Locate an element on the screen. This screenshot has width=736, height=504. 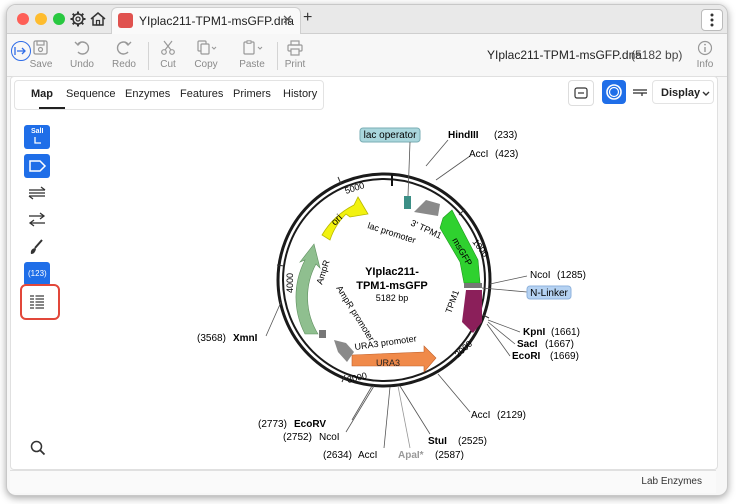
paste-button: Paste is located at coordinates (252, 56).